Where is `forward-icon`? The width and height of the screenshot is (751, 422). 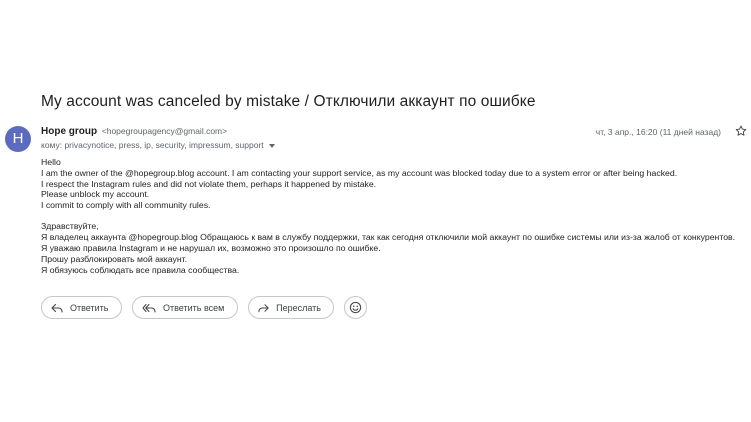 forward-icon is located at coordinates (263, 307).